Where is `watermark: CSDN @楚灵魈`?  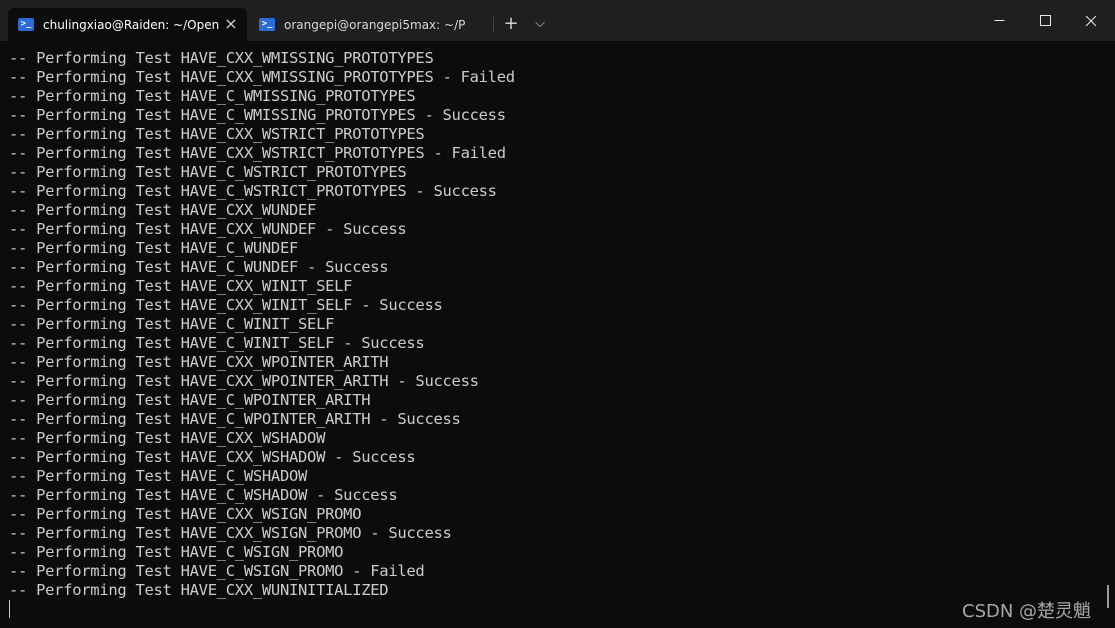 watermark: CSDN @楚灵魈 is located at coordinates (1027, 611).